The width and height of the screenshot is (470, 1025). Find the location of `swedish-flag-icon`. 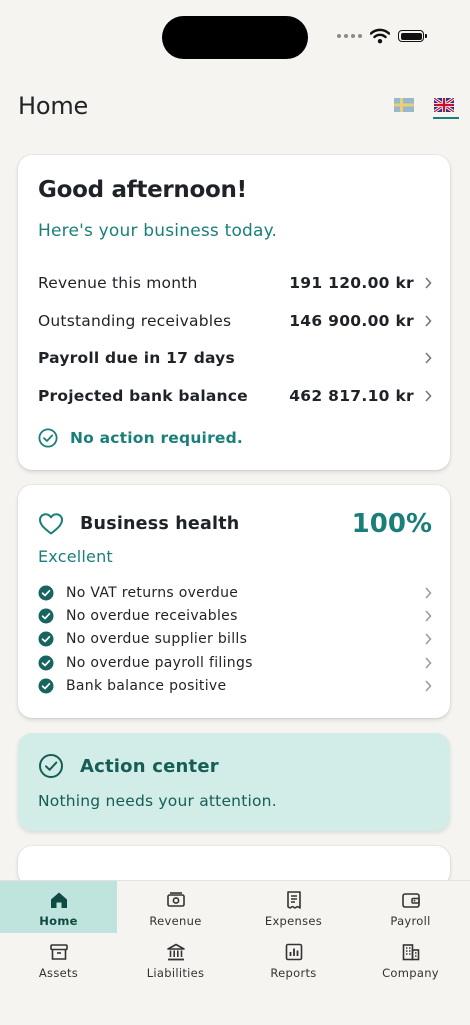

swedish-flag-icon is located at coordinates (404, 105).